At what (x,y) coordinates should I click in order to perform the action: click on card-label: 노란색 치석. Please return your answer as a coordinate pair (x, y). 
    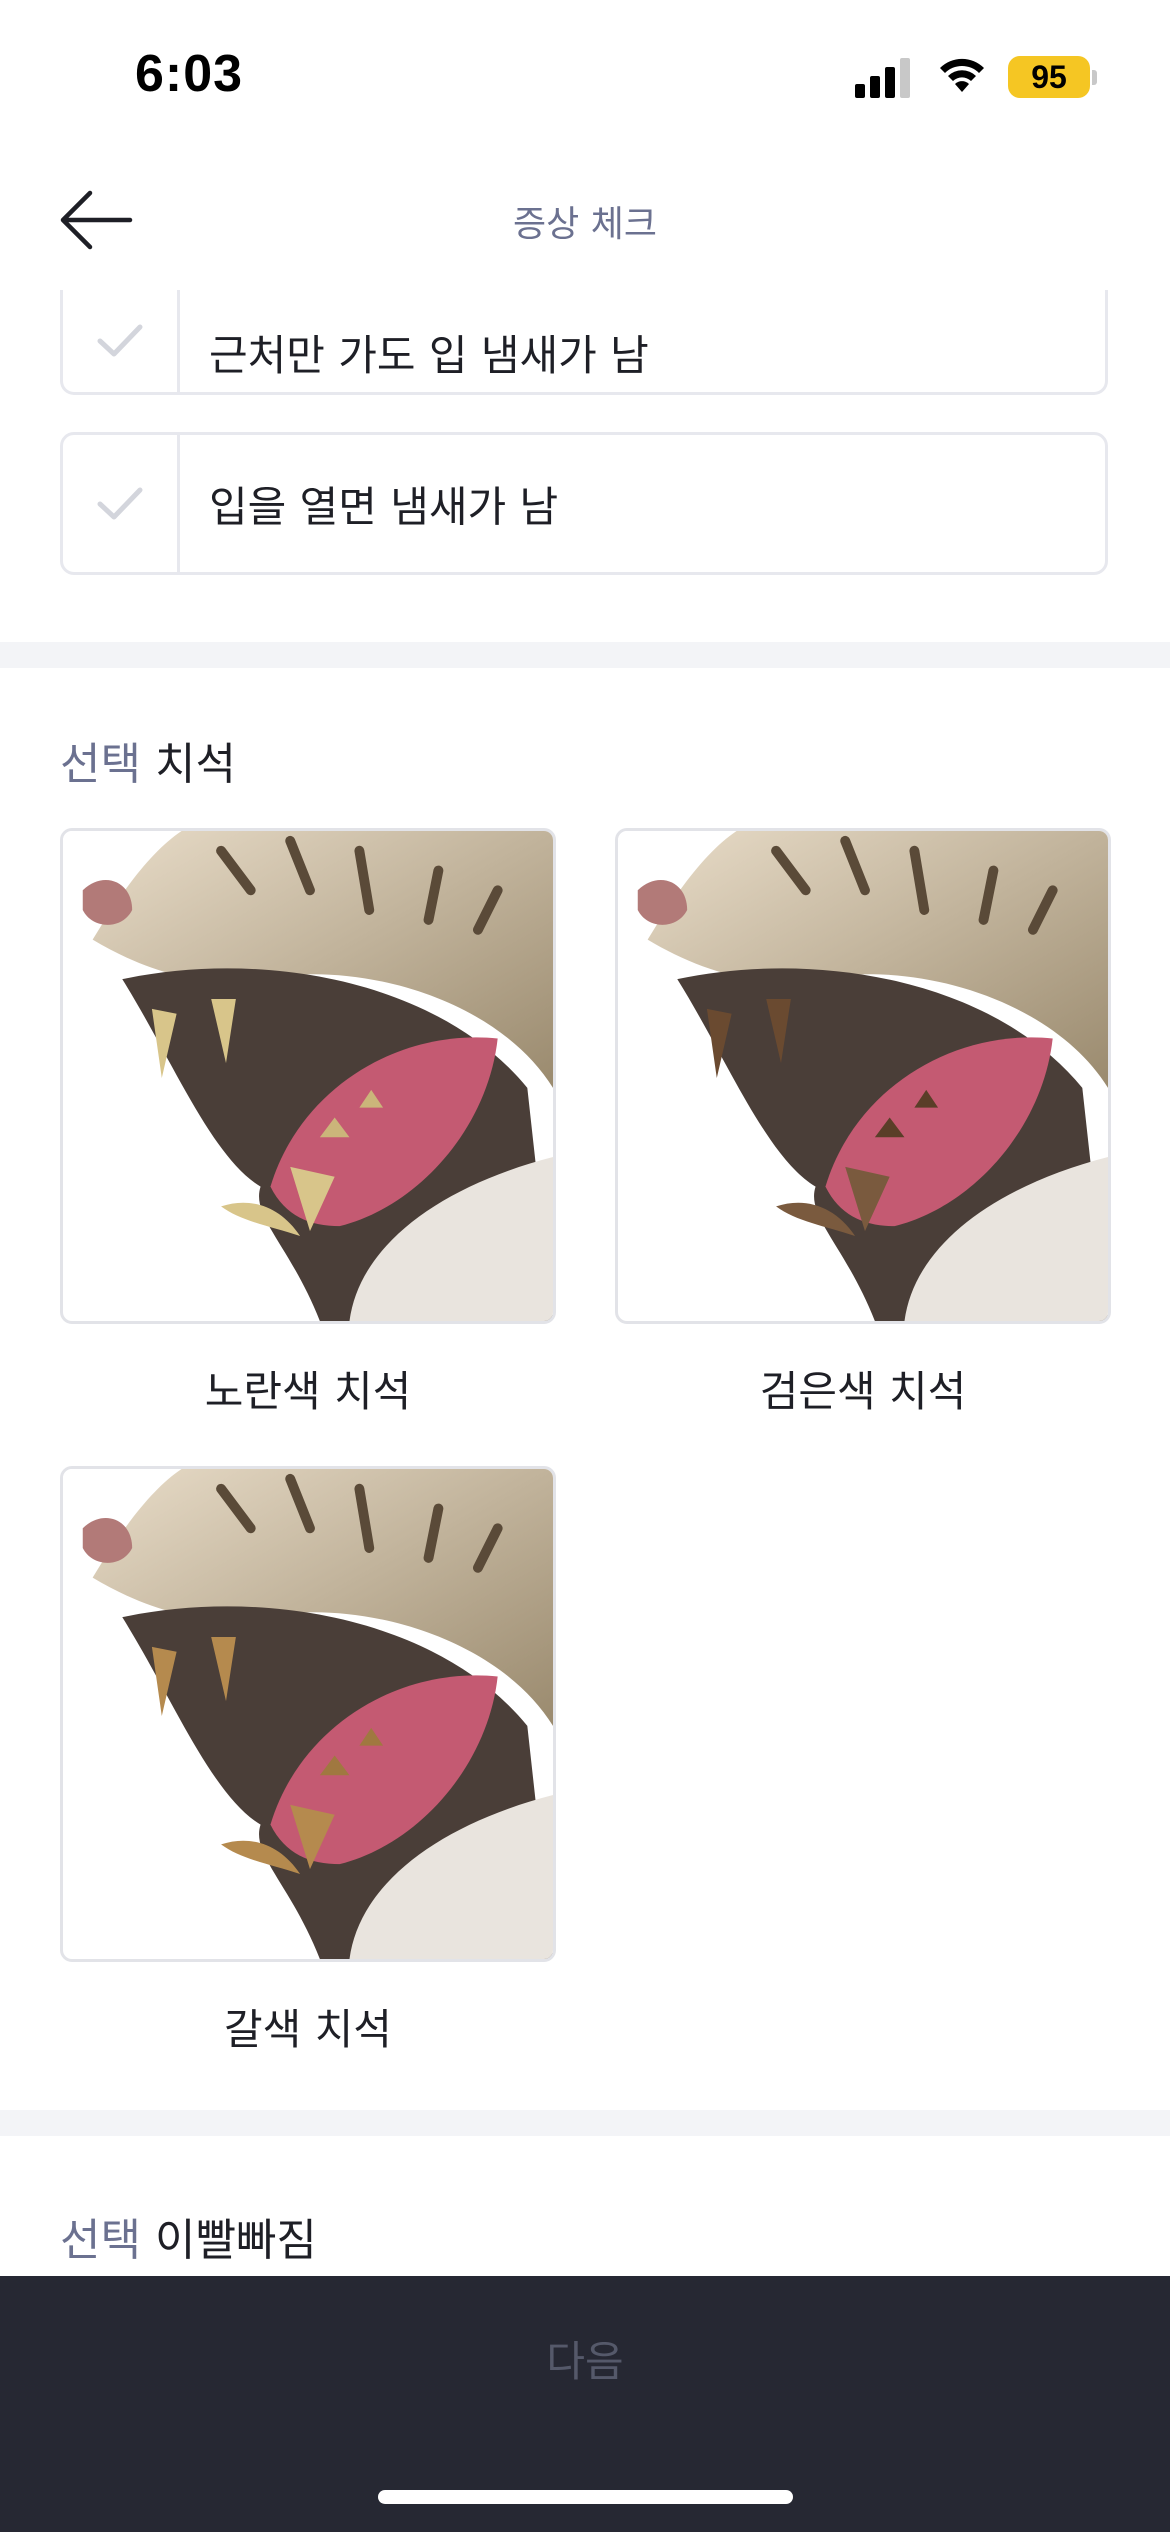
    Looking at the image, I should click on (308, 1391).